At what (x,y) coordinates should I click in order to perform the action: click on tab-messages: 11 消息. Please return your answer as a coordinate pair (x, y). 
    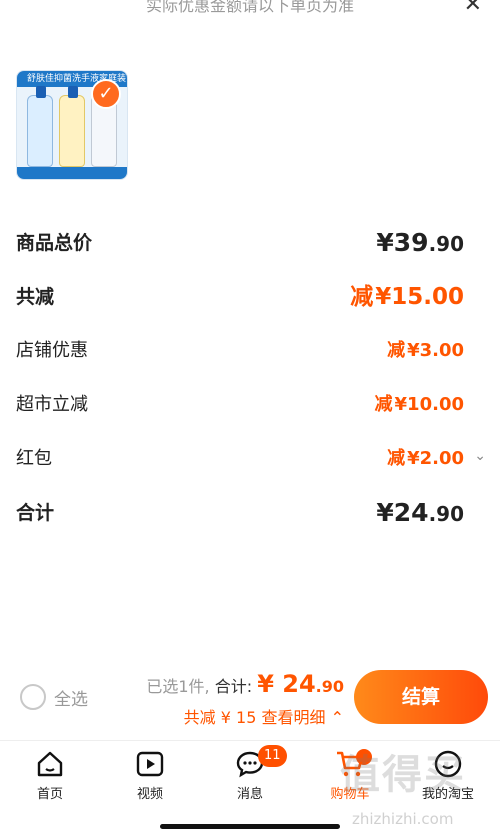
    Looking at the image, I should click on (250, 773).